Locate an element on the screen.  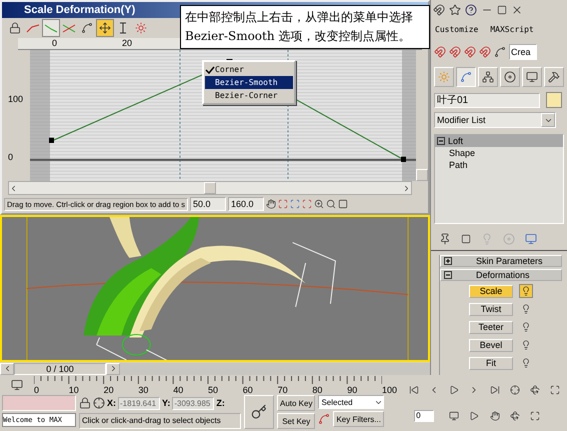
window-title: Scale Deformation(Y) is located at coordinates (80, 10).